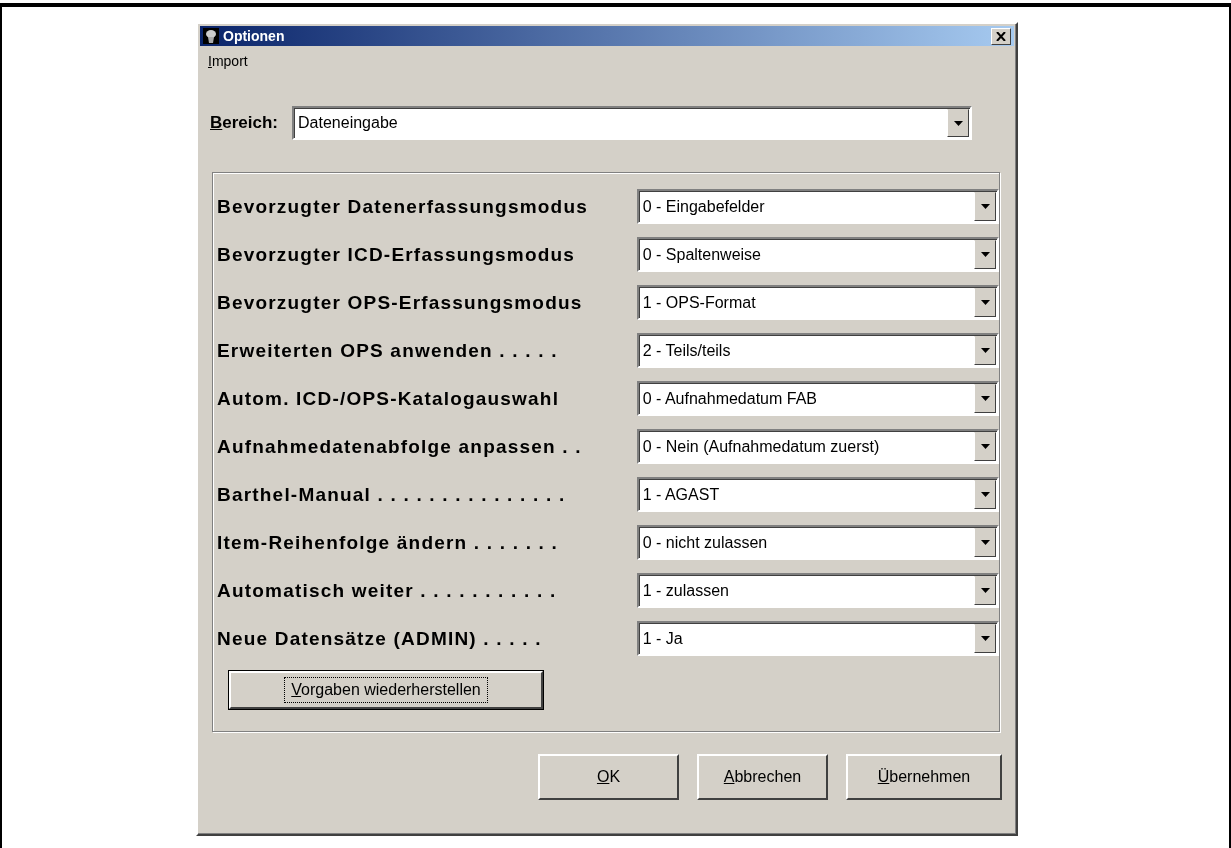 The width and height of the screenshot is (1231, 848). What do you see at coordinates (762, 777) in the screenshot?
I see `dialog-button: Abbrechen` at bounding box center [762, 777].